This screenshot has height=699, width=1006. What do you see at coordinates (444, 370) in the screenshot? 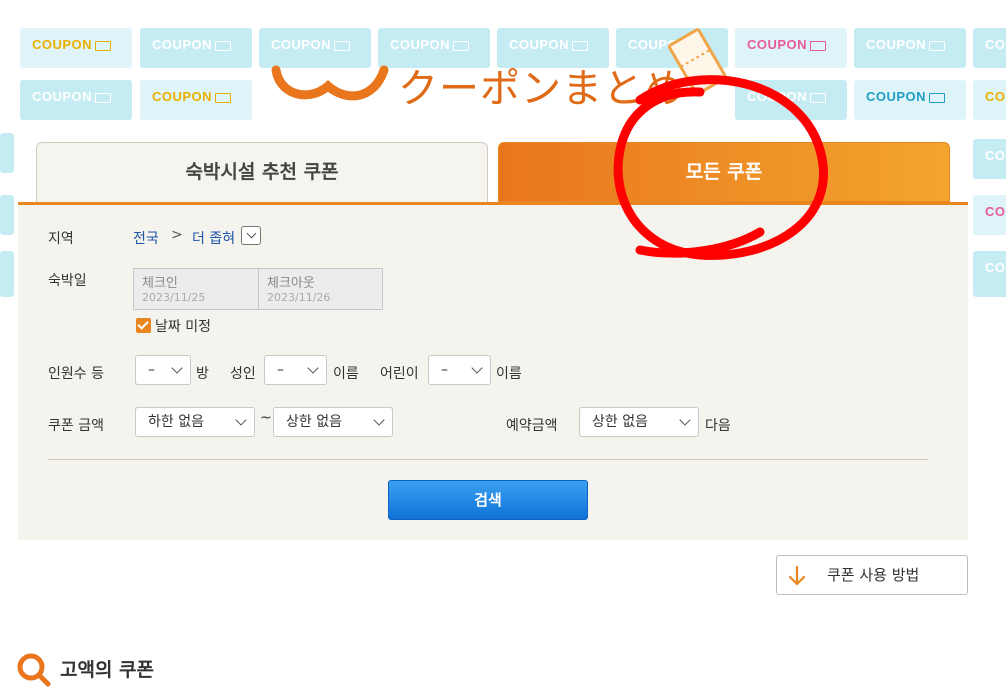
I see `children-value: –` at bounding box center [444, 370].